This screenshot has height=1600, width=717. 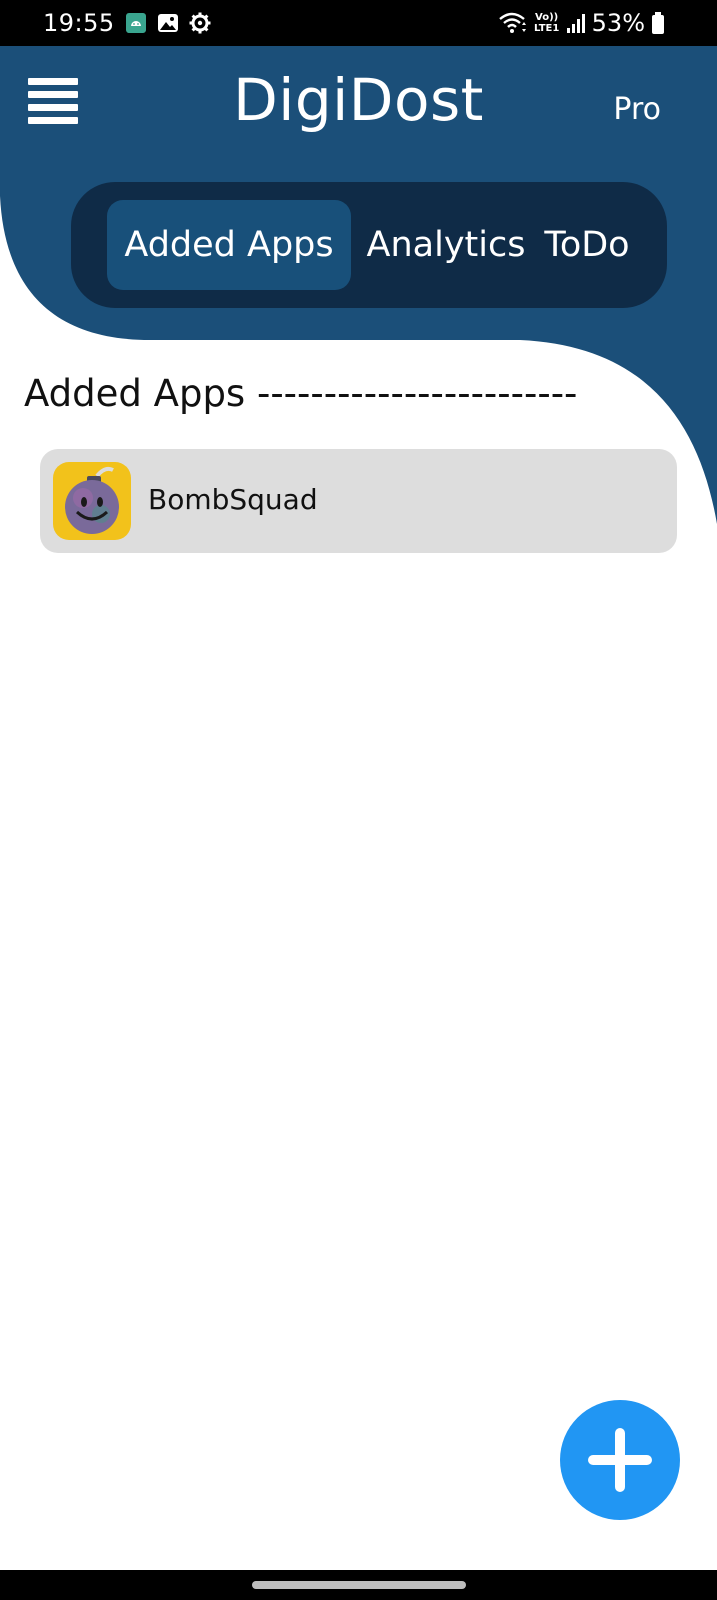 I want to click on wifi-icon, so click(x=512, y=22).